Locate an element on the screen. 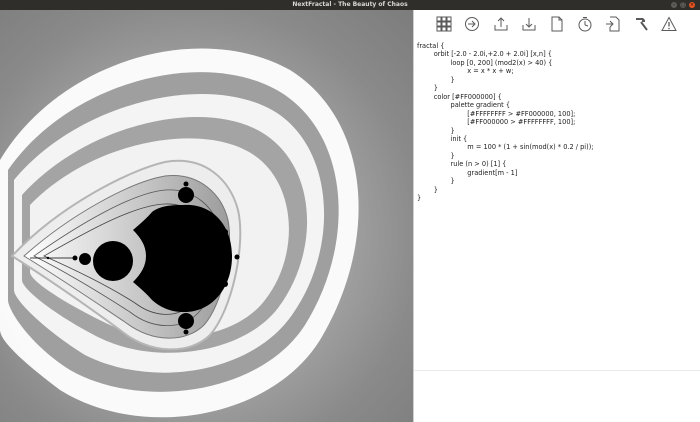  warning-icon is located at coordinates (669, 23).